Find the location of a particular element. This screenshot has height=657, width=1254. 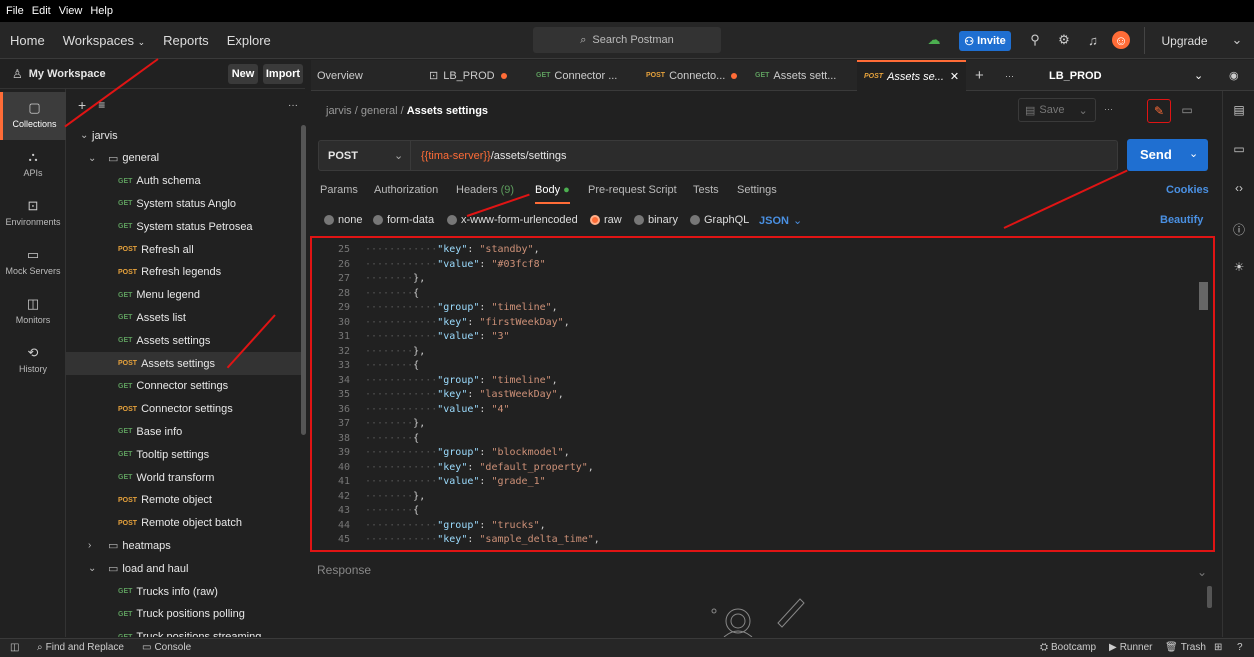

response-scrollbar is located at coordinates (1209, 597).